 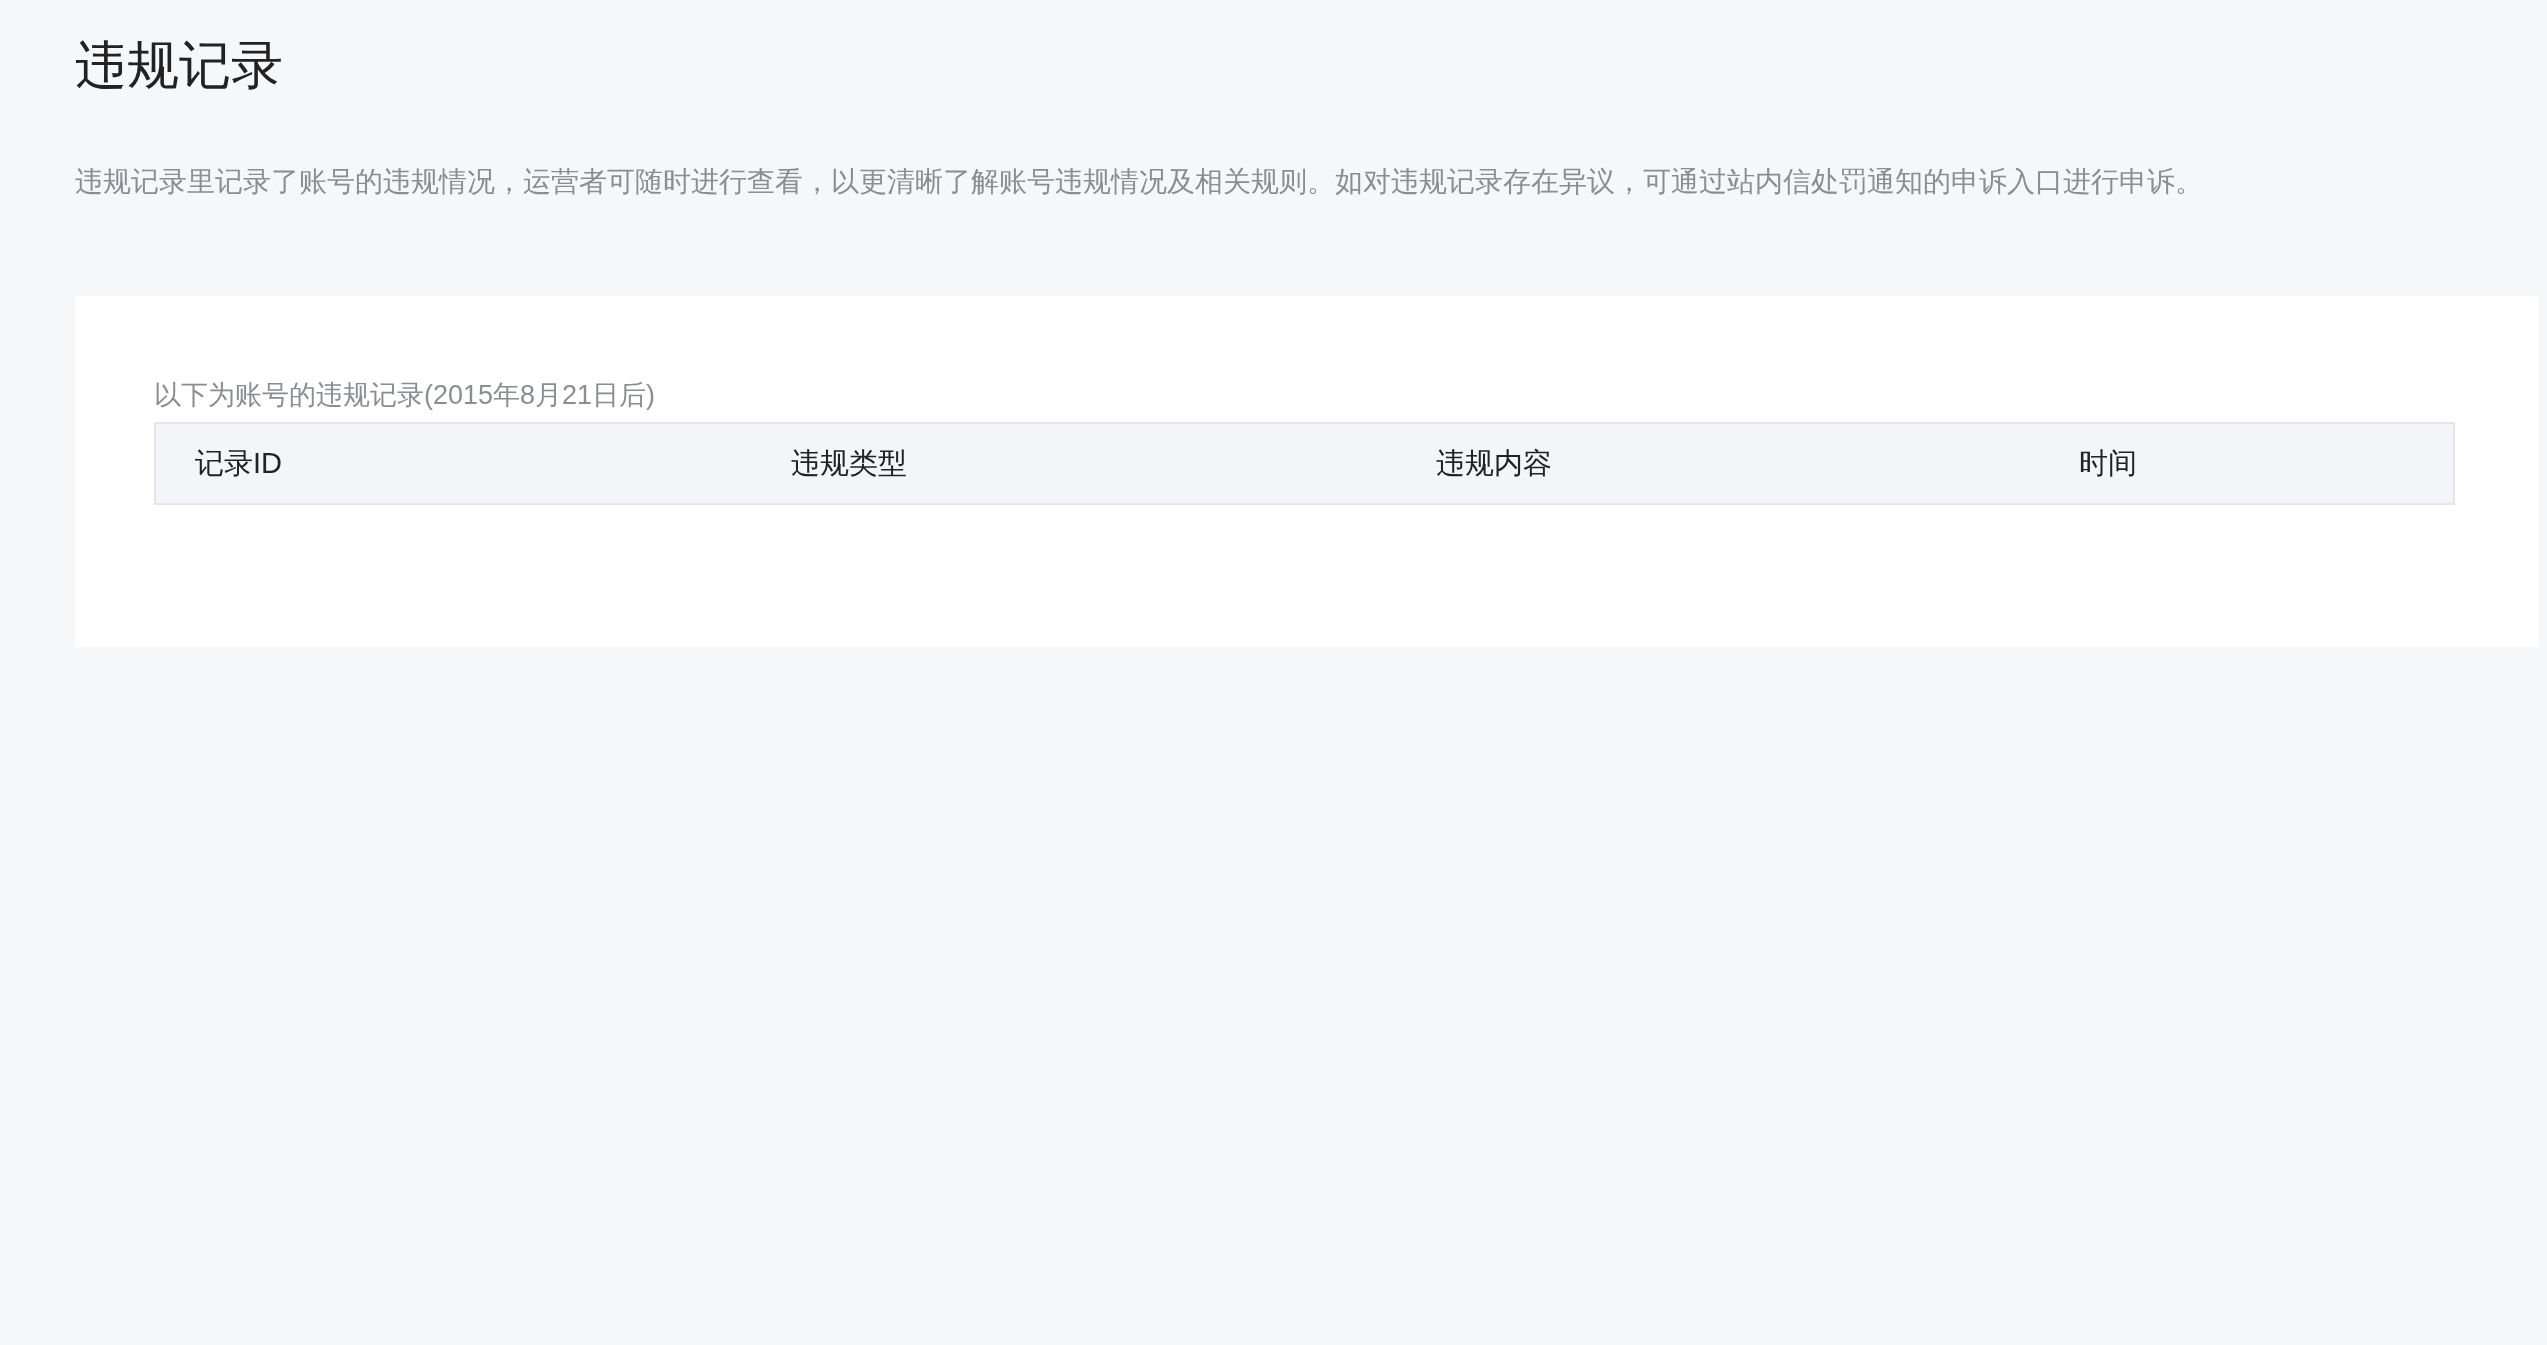 I want to click on column-header: 时间, so click(x=2108, y=463).